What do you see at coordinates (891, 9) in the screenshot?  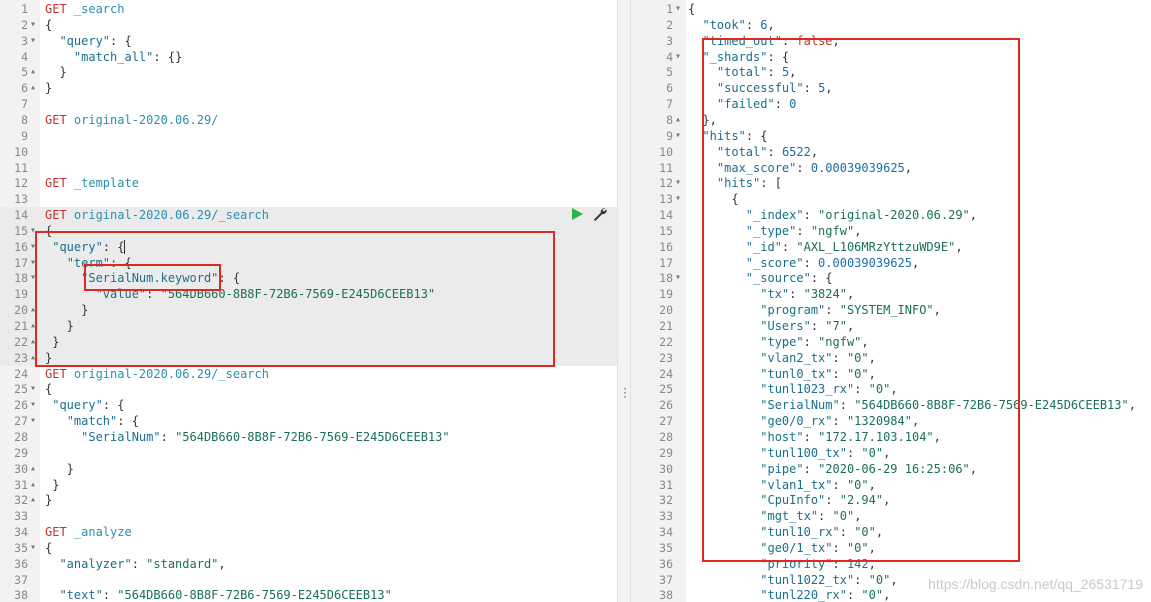 I see `code-line: 1 ▾ {` at bounding box center [891, 9].